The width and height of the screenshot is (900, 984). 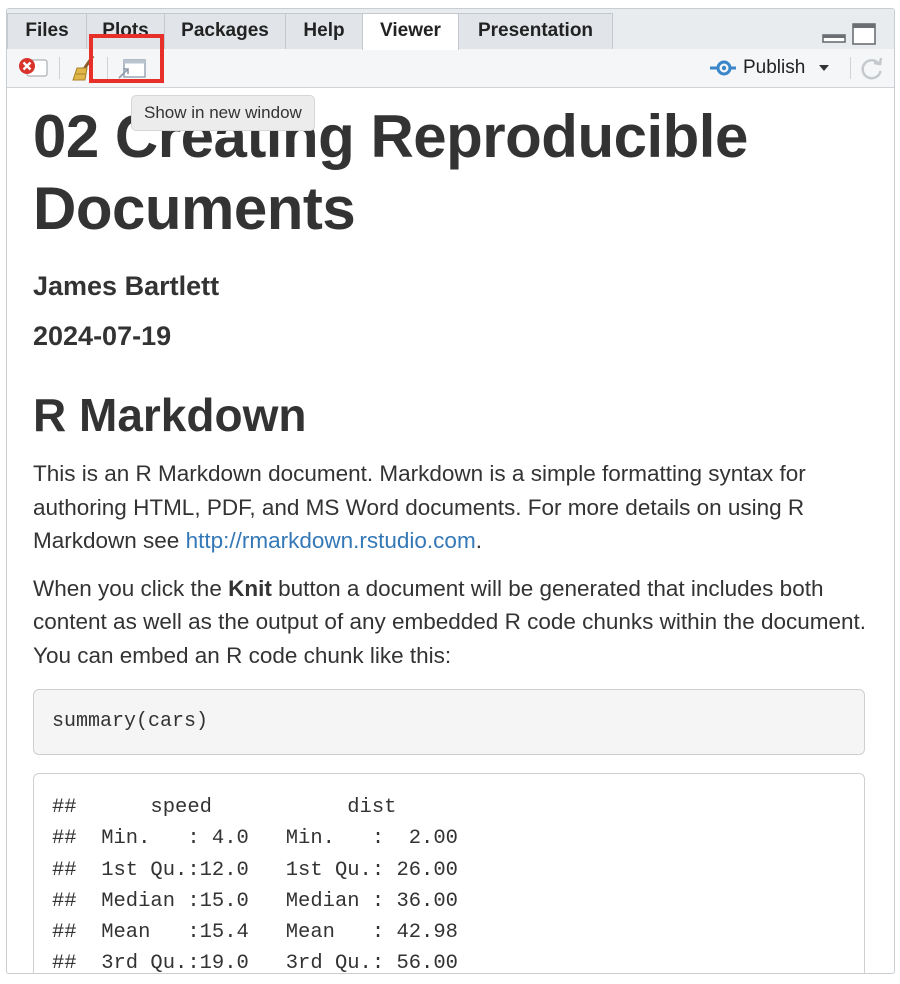 I want to click on knit-bold: Knit, so click(x=250, y=588).